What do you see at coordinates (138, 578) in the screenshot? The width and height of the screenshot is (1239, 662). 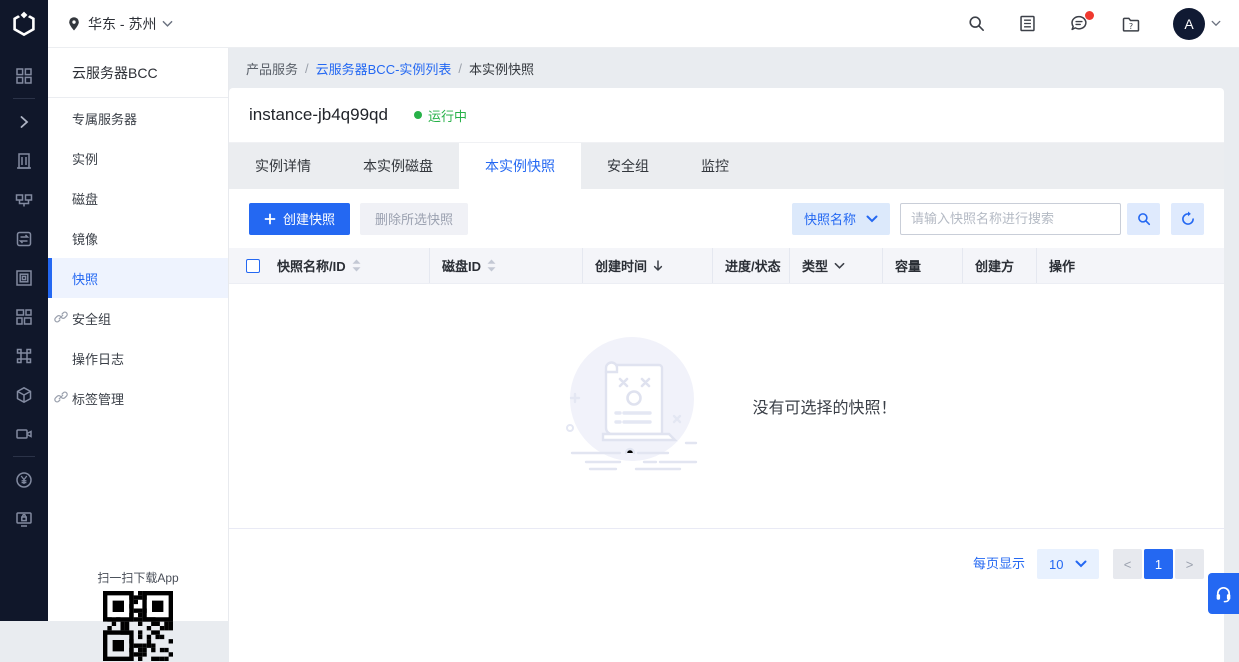 I see `qr-caption: 扫一扫下载App` at bounding box center [138, 578].